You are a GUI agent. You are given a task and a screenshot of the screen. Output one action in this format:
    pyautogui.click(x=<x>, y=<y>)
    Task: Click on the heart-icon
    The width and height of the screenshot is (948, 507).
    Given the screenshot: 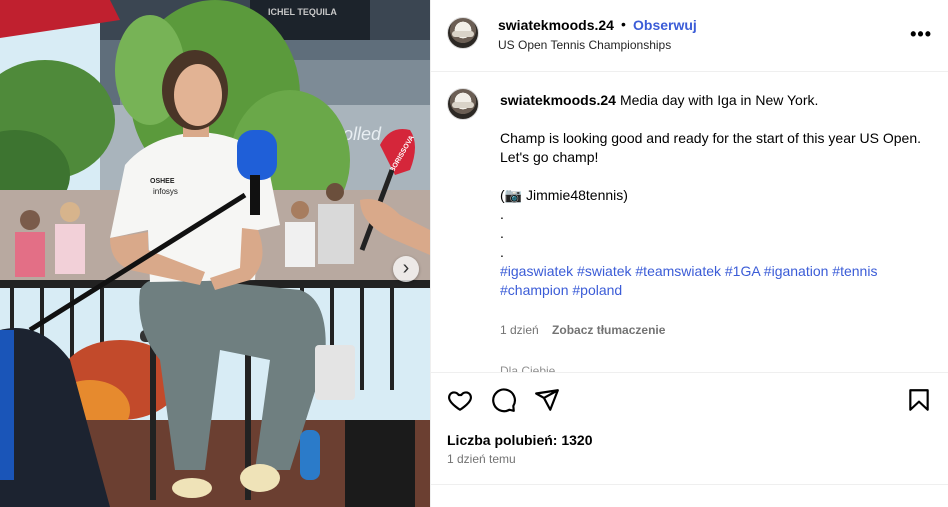 What is the action you would take?
    pyautogui.click(x=460, y=400)
    